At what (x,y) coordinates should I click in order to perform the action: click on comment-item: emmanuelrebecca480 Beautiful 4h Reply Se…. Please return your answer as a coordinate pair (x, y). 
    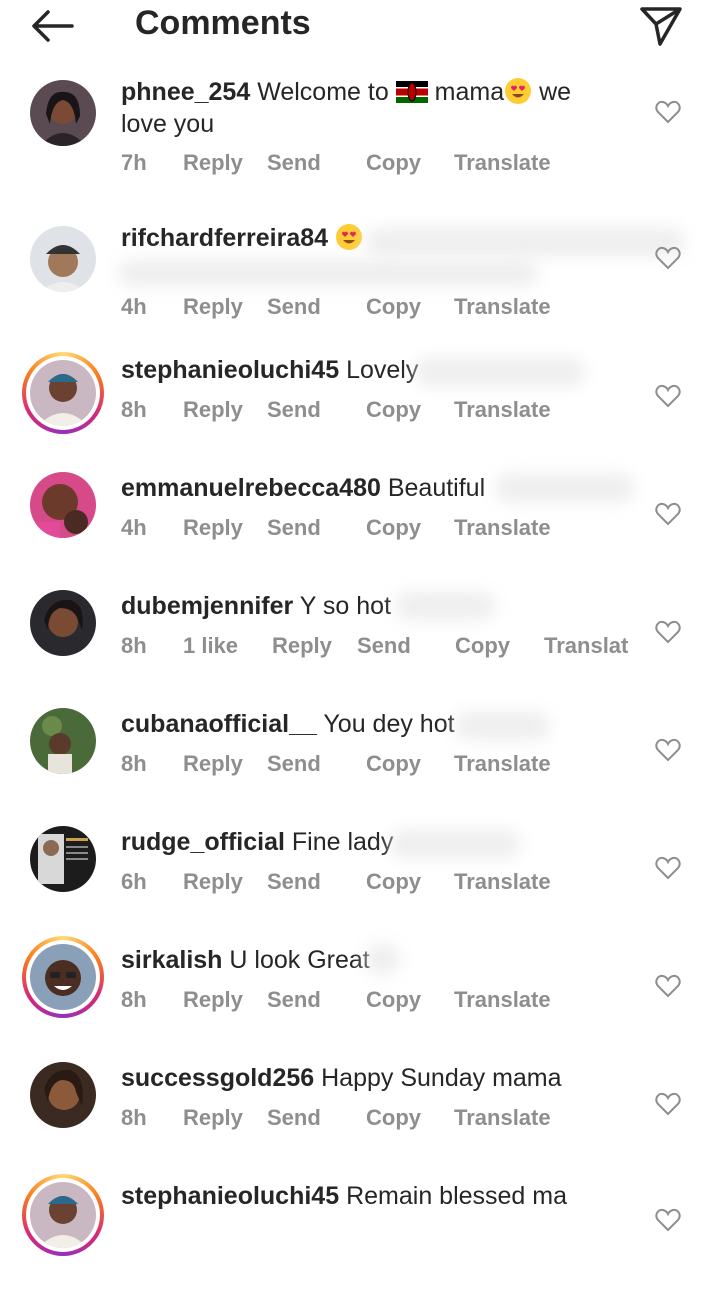
    Looking at the image, I should click on (360, 531).